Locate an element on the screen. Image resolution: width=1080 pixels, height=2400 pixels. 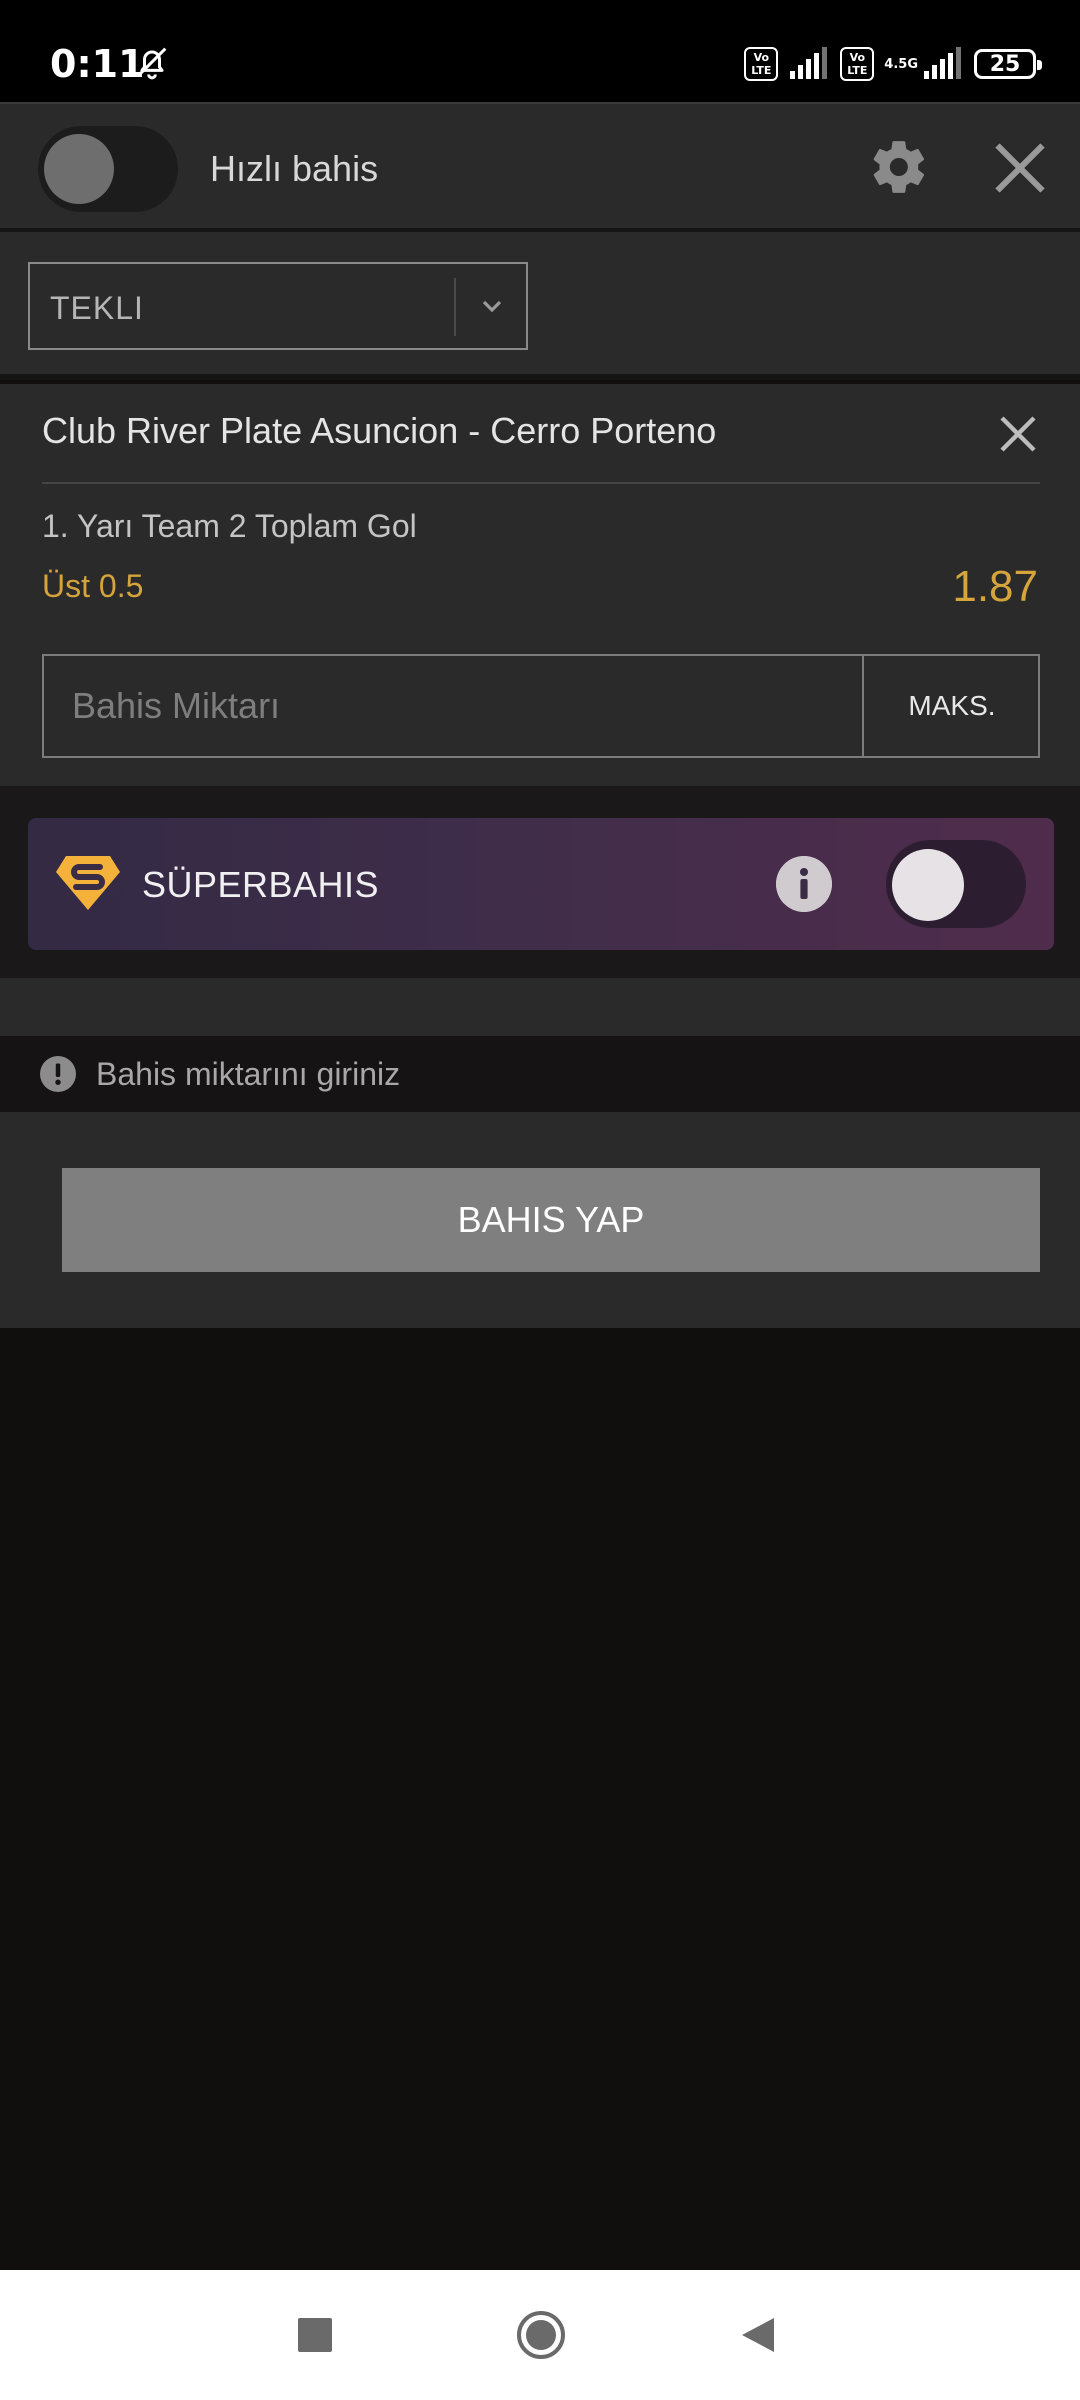
stake-box: MAKS. is located at coordinates (541, 706).